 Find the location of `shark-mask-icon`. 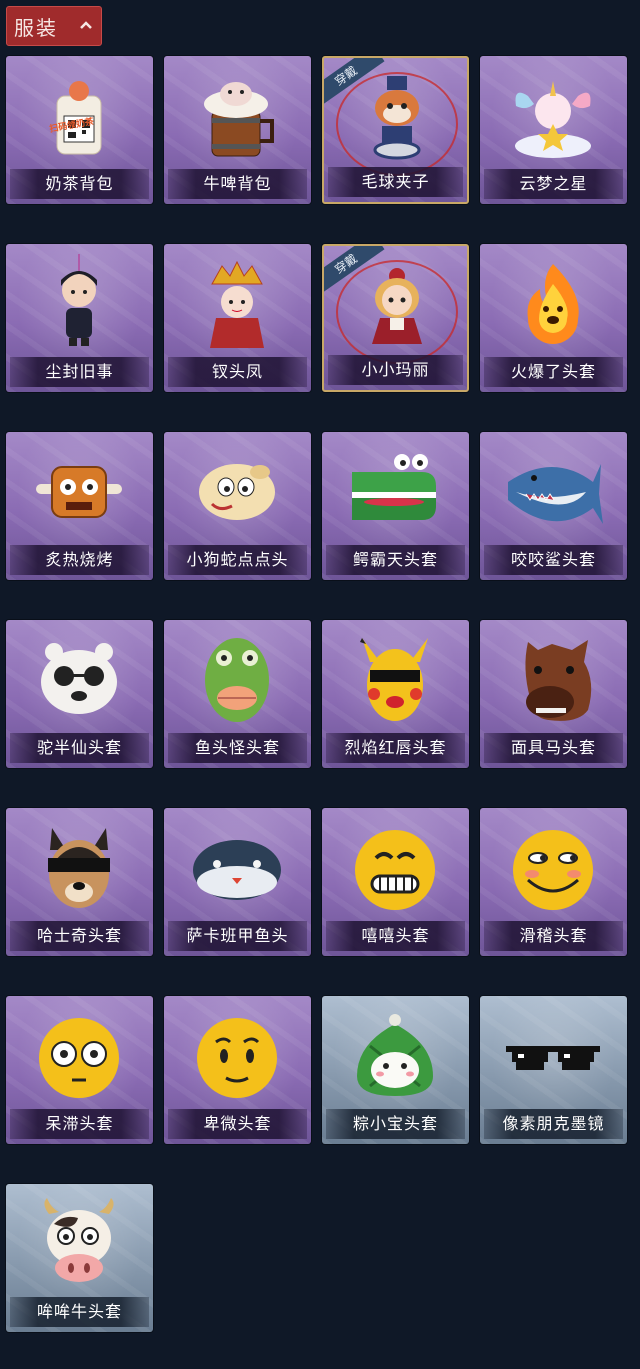

shark-mask-icon is located at coordinates (555, 494).